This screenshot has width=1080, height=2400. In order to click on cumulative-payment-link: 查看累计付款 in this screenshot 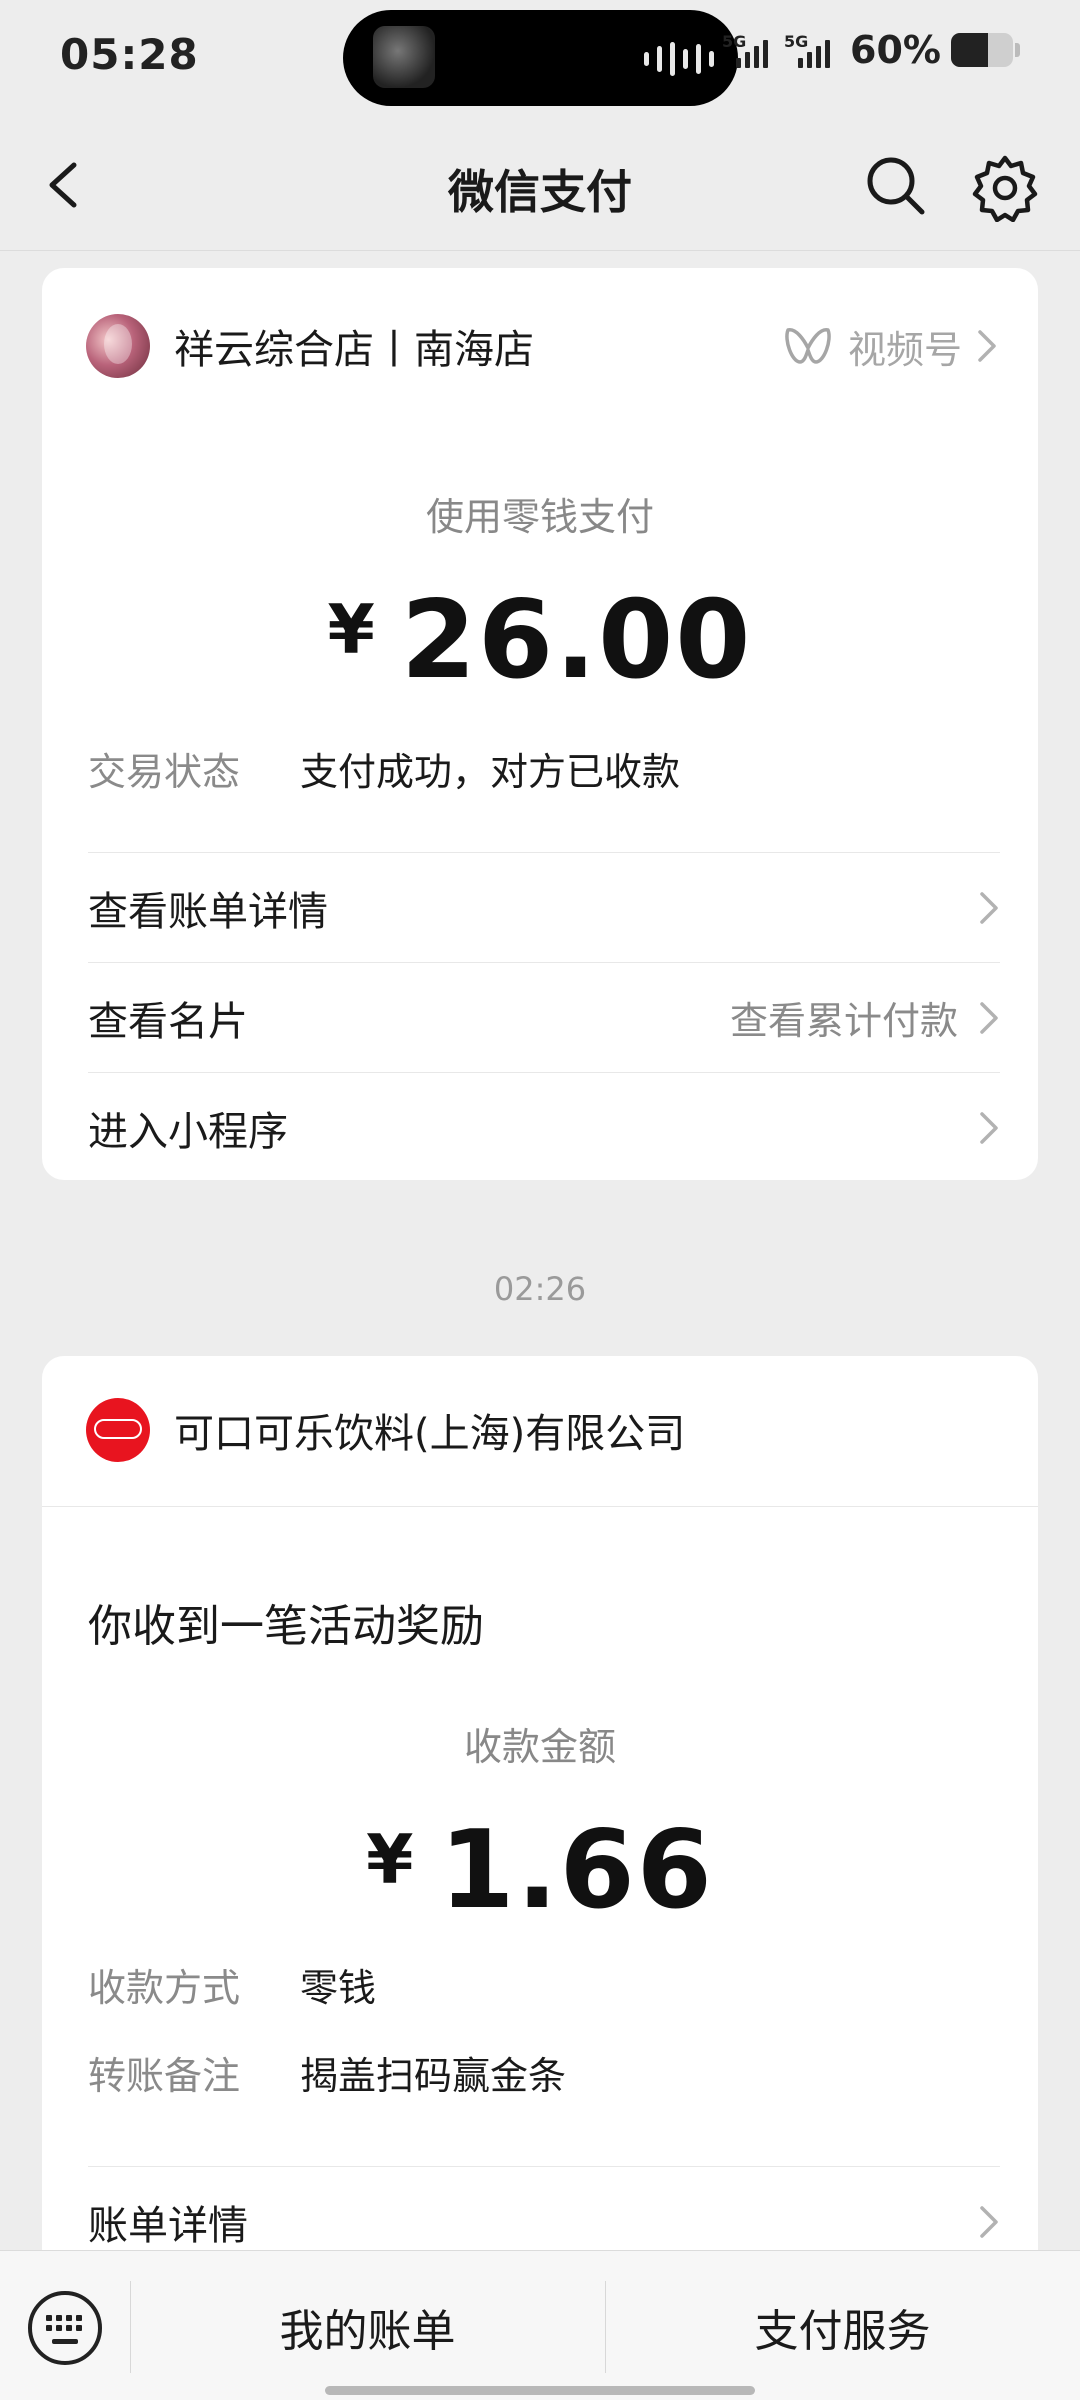, I will do `click(844, 1017)`.